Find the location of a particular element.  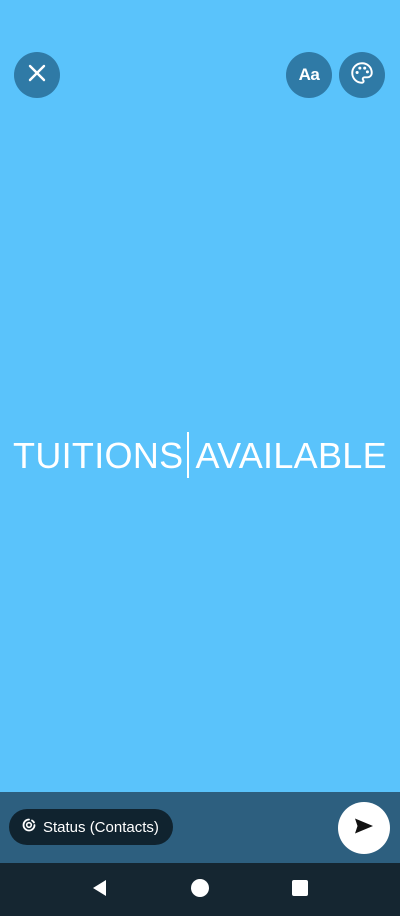

close-icon is located at coordinates (37, 75).